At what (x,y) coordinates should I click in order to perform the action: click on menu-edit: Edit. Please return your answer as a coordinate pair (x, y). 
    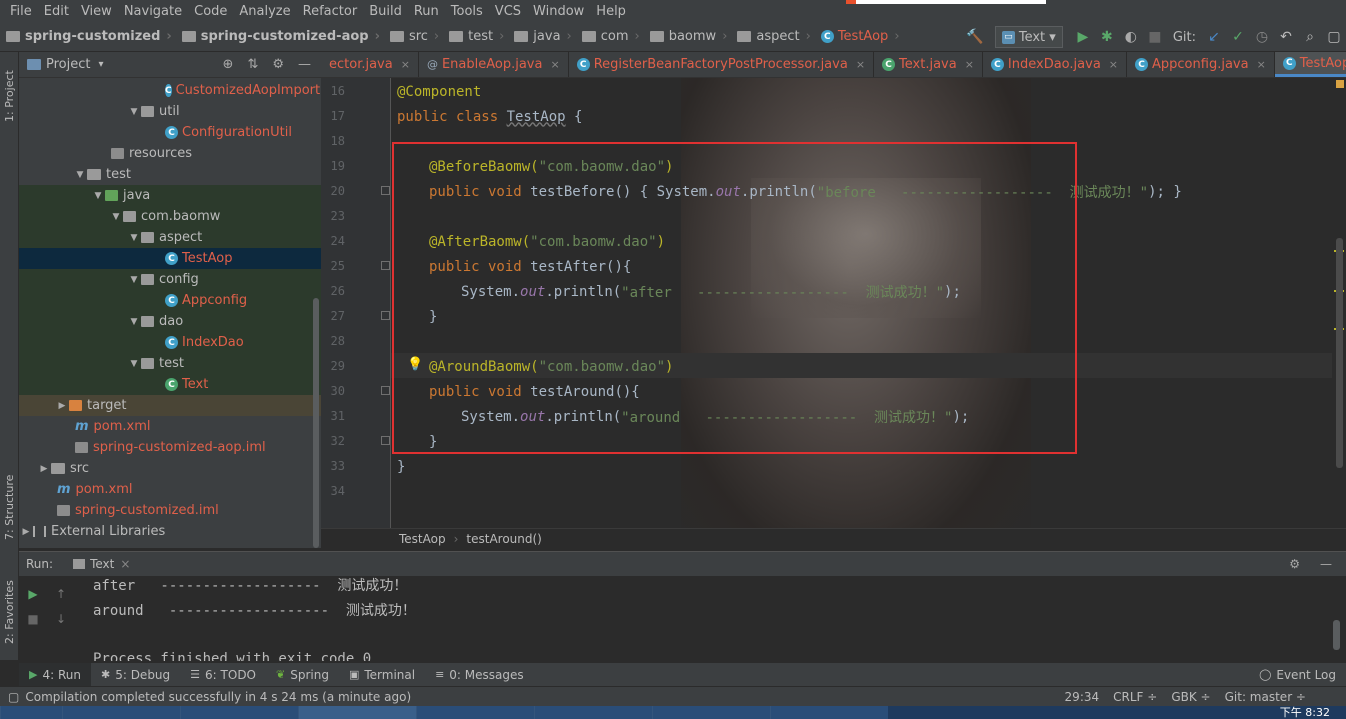
    Looking at the image, I should click on (56, 11).